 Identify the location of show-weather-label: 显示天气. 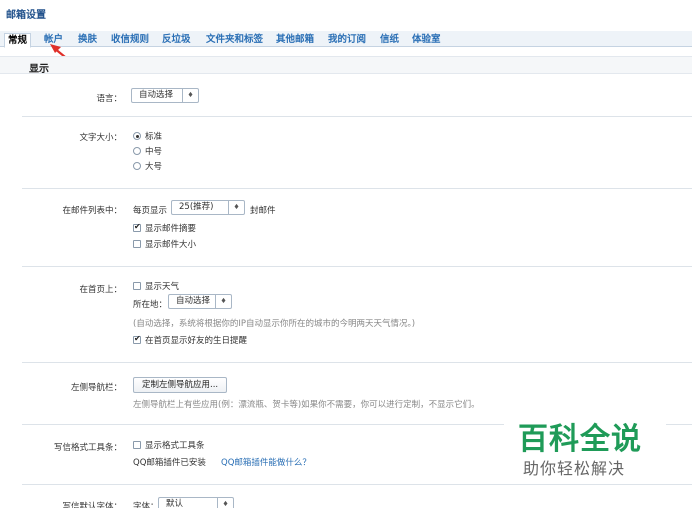
(162, 287).